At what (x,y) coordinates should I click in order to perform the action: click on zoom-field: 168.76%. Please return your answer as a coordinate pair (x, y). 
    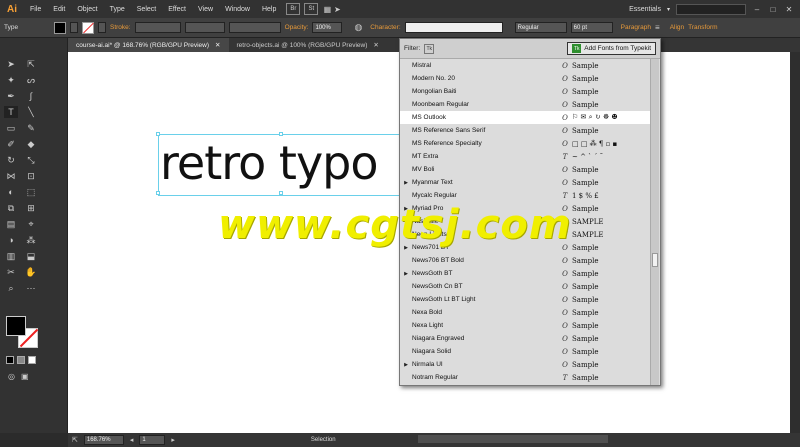
    Looking at the image, I should click on (103, 440).